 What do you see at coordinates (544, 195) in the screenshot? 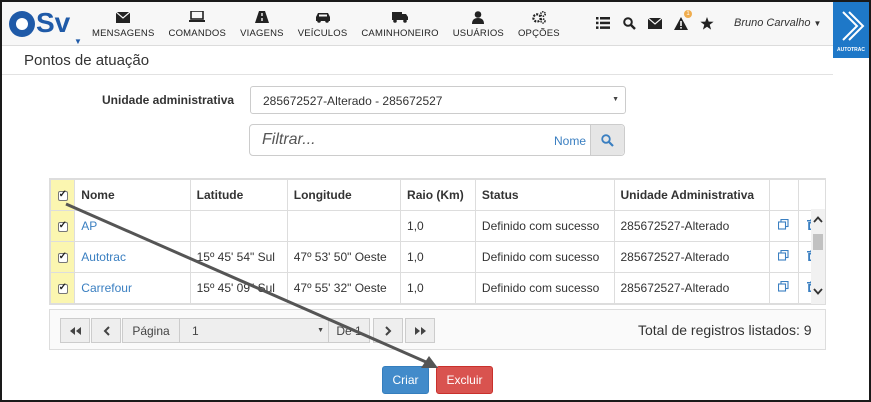
I see `col-status: Status` at bounding box center [544, 195].